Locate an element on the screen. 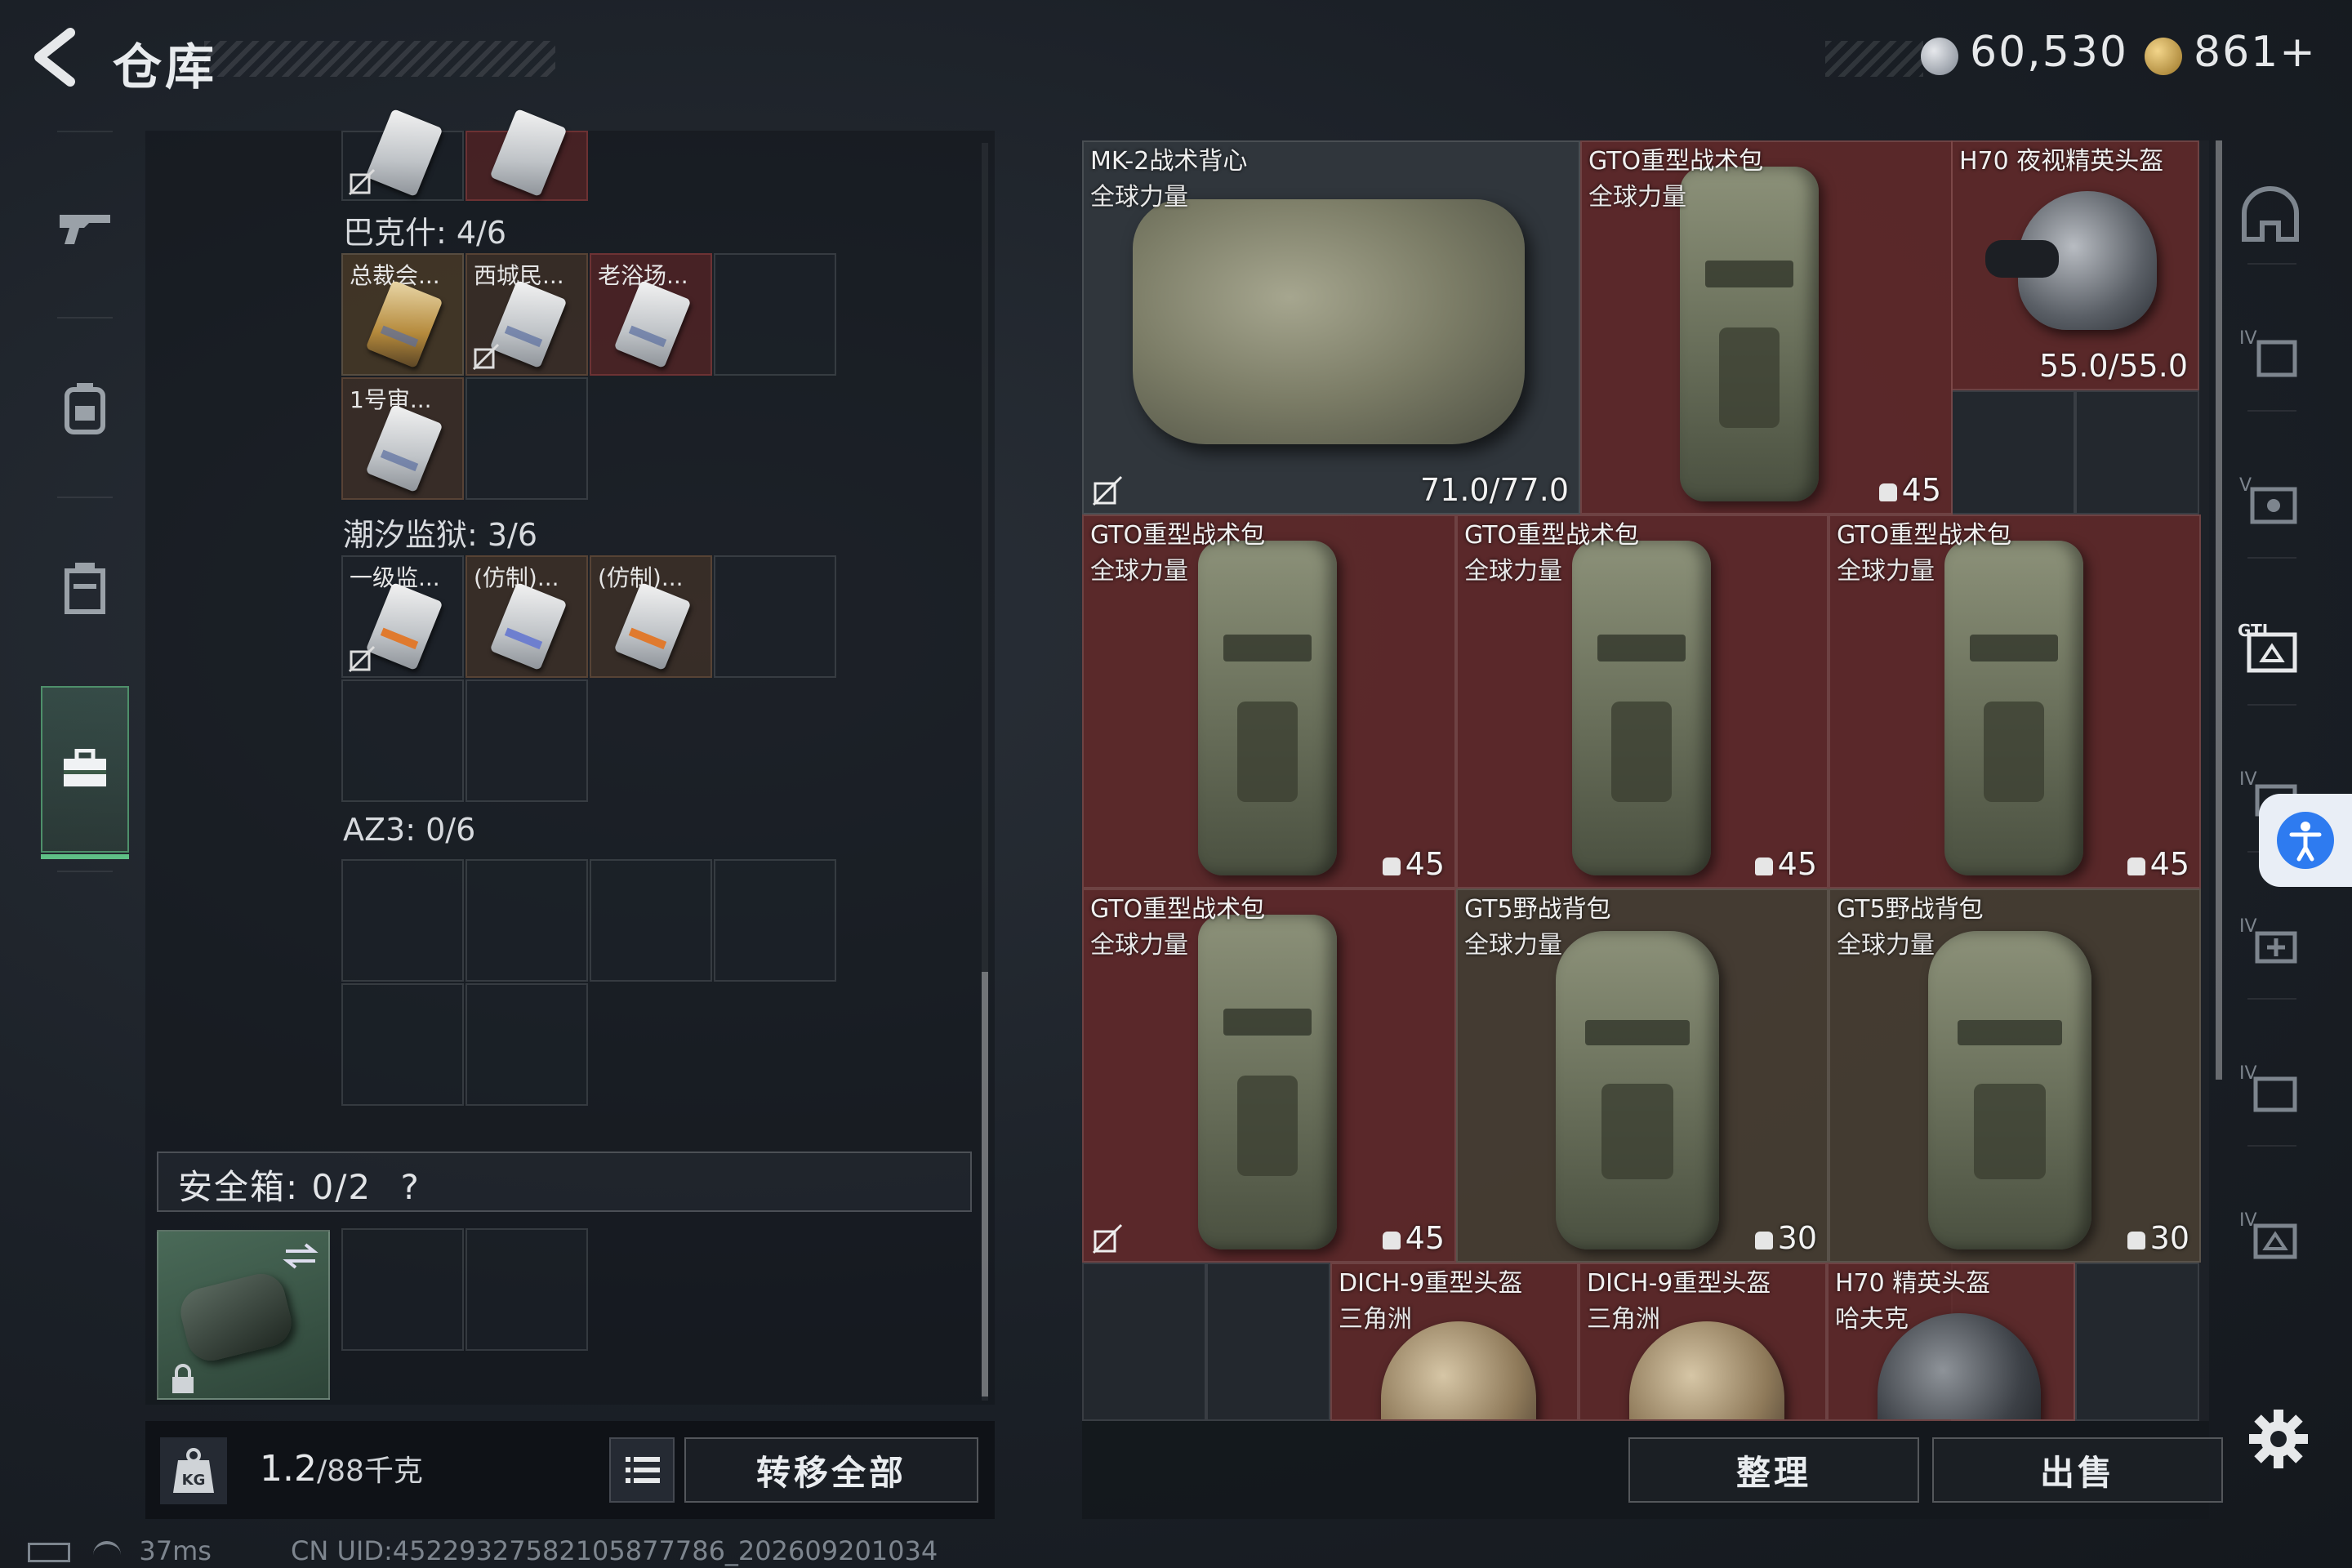 This screenshot has width=2352, height=1568. battery-icon is located at coordinates (49, 1552).